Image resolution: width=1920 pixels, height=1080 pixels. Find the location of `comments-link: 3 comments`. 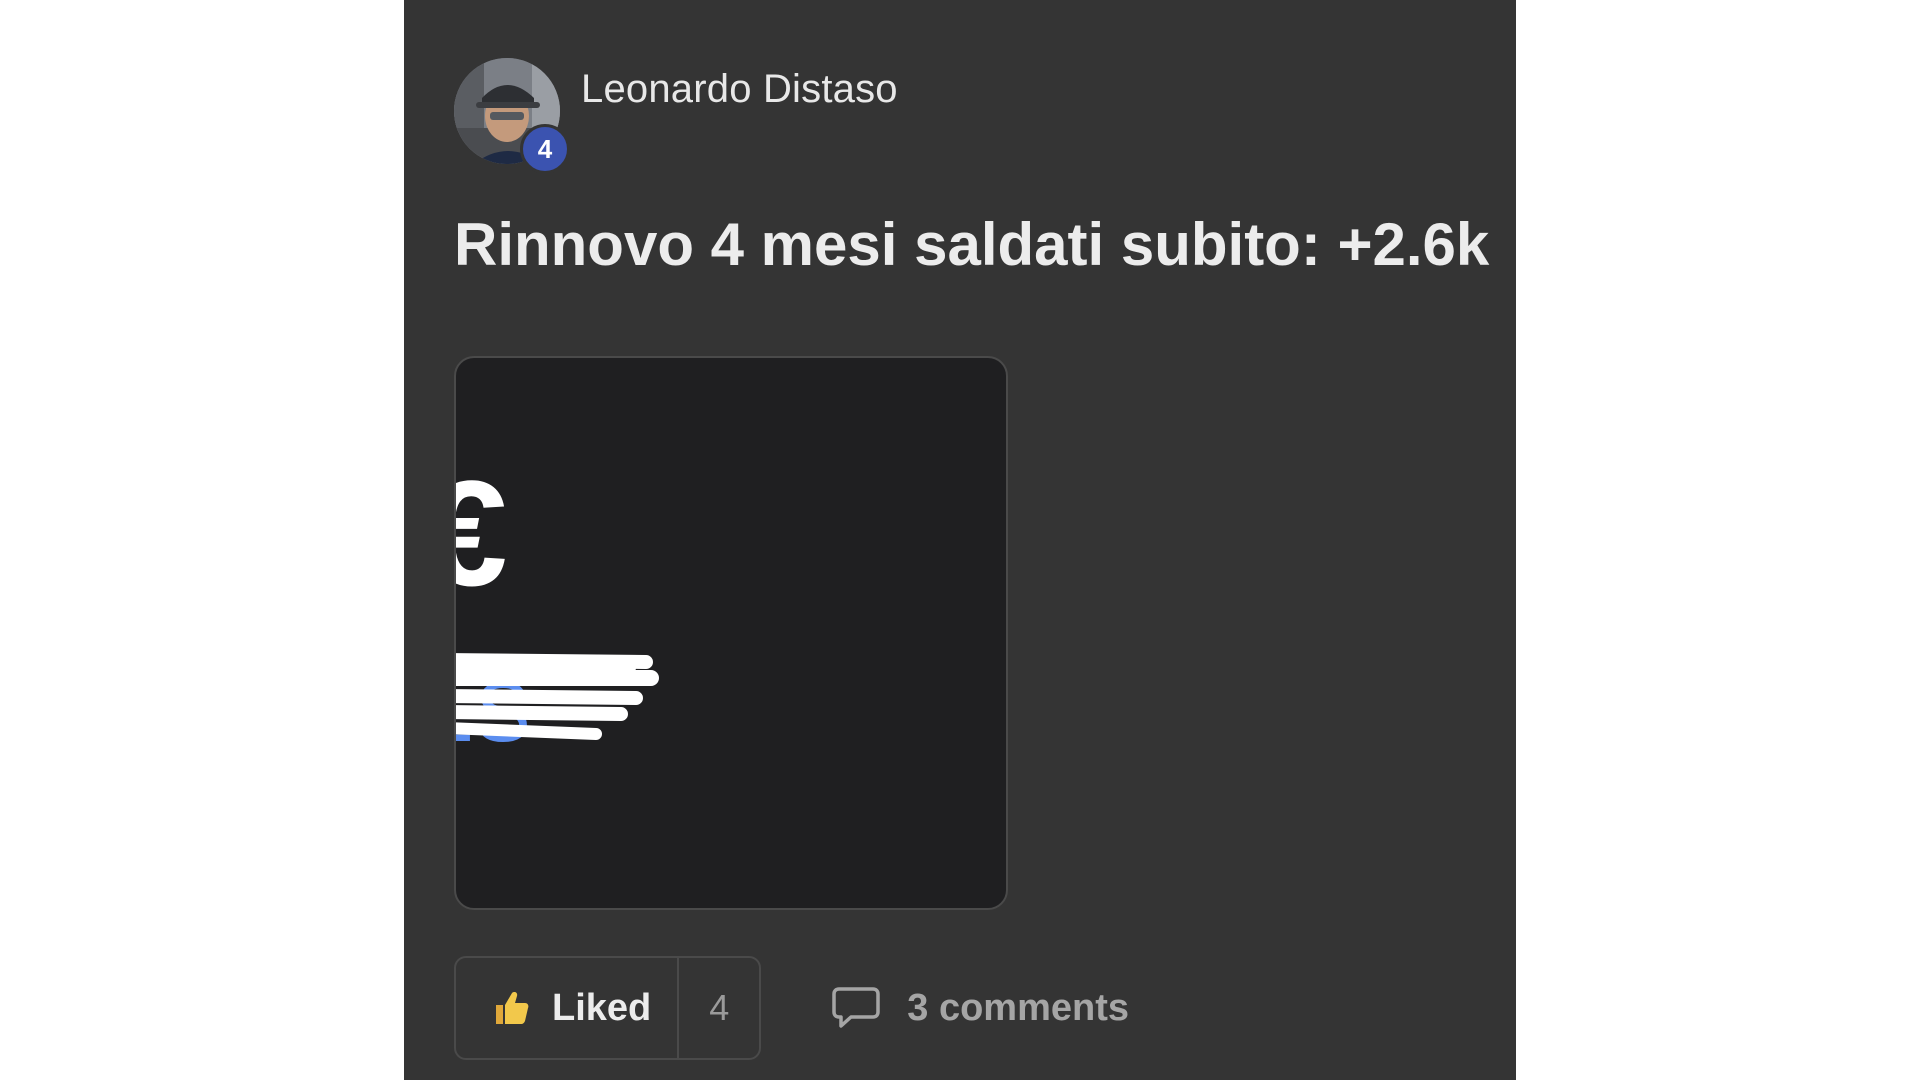

comments-link: 3 comments is located at coordinates (980, 1008).